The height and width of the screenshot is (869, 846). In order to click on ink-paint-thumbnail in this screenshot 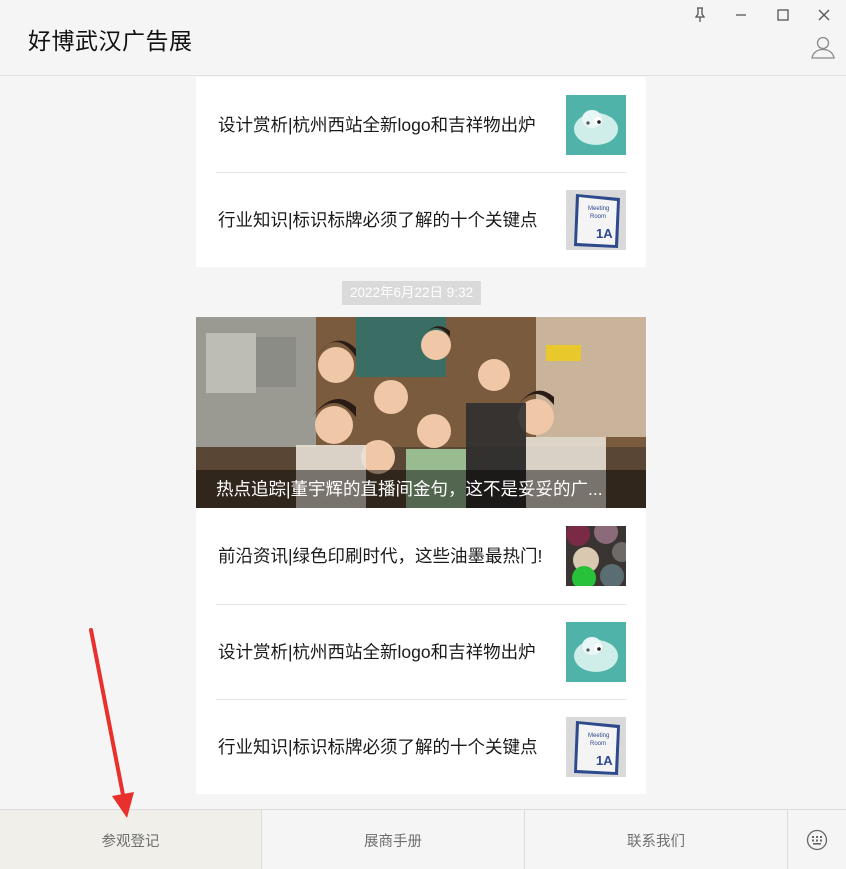, I will do `click(596, 556)`.